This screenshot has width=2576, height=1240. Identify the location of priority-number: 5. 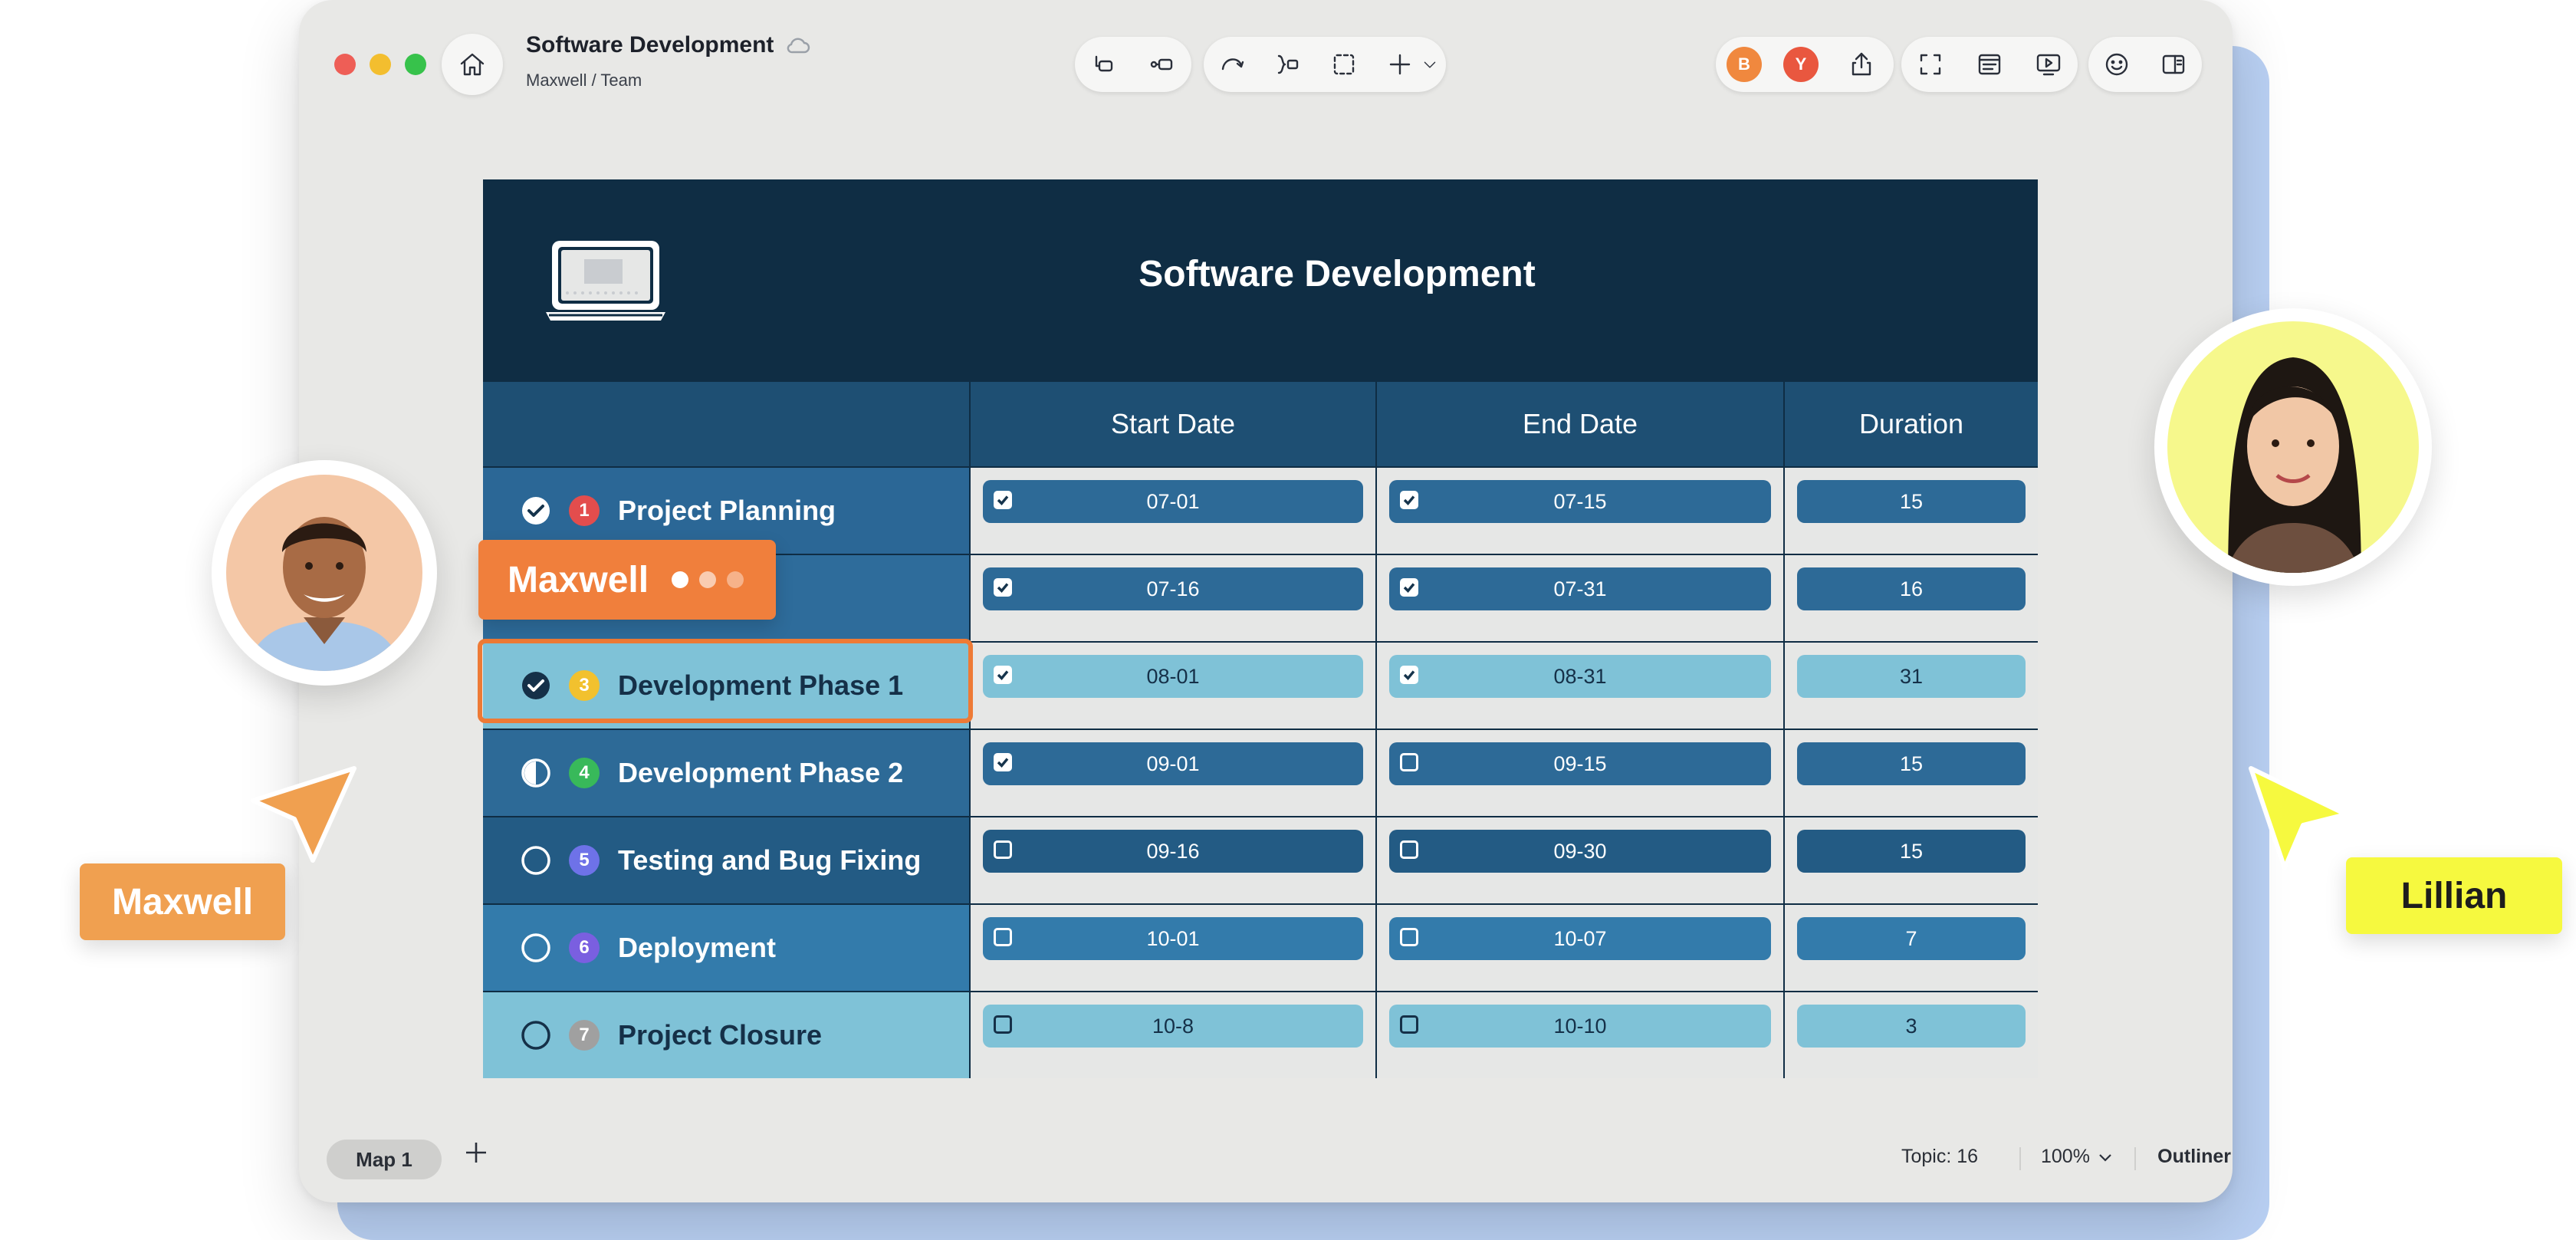
(585, 860).